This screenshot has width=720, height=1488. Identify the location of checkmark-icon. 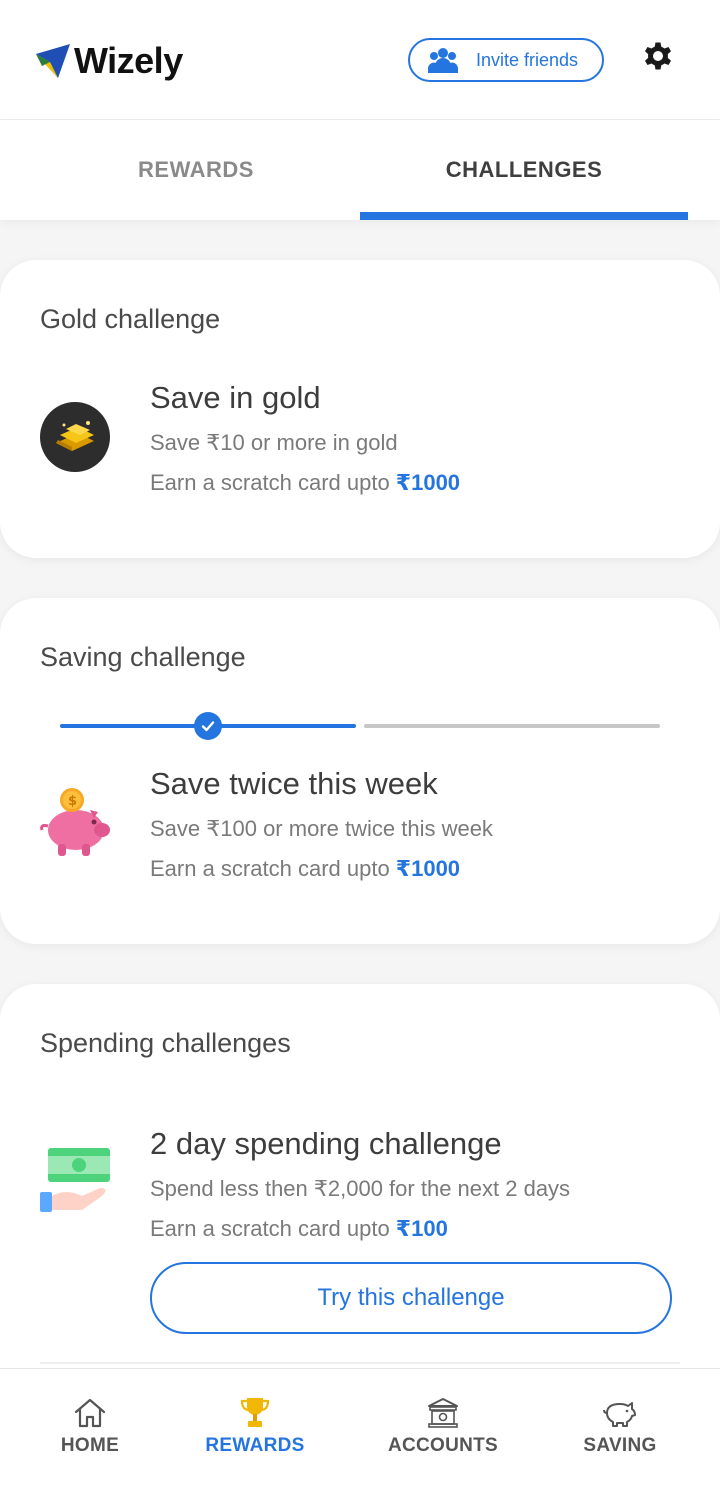
(208, 726).